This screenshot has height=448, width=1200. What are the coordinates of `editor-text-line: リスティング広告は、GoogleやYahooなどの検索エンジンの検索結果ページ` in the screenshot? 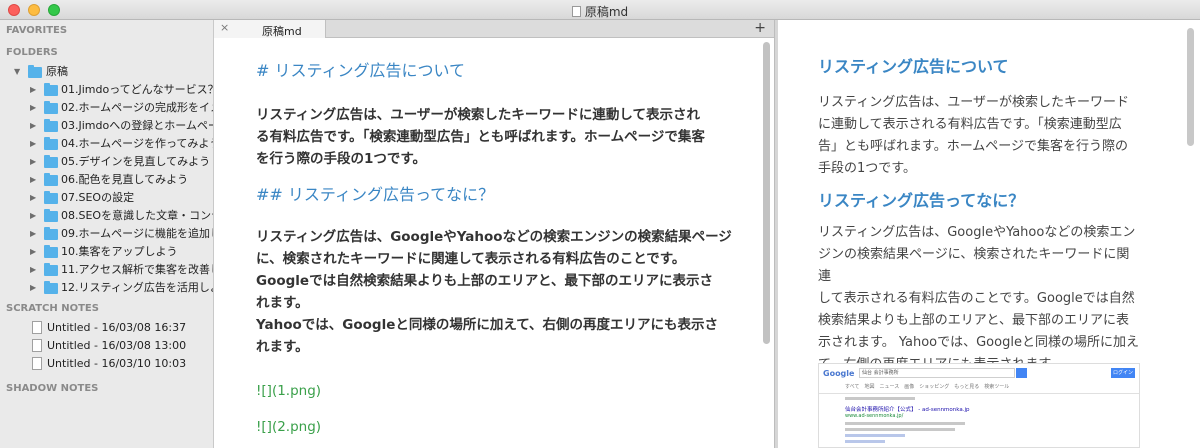 It's located at (494, 237).